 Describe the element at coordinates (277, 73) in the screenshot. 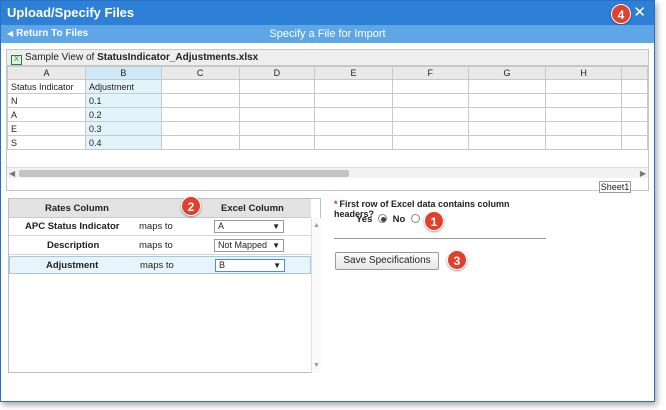

I see `column-header-d: D` at that location.